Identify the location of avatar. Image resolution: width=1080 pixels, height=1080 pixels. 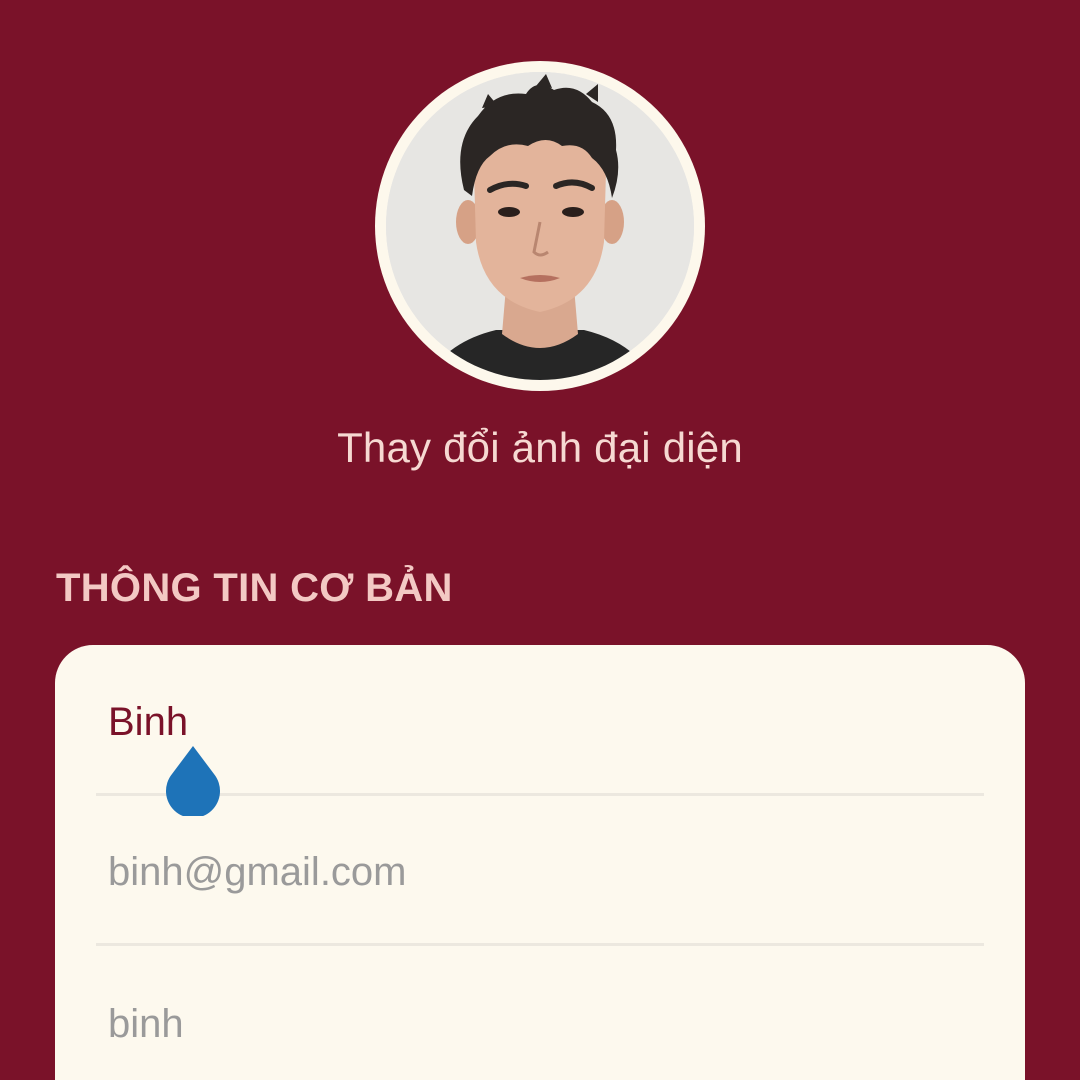
(540, 226).